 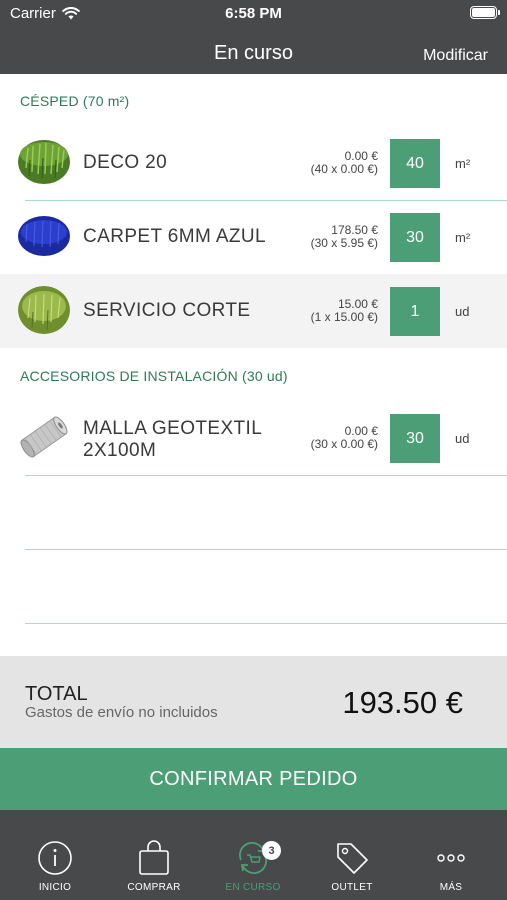 I want to click on item-price-breakdown: (30 x 0.00 €), so click(x=344, y=444).